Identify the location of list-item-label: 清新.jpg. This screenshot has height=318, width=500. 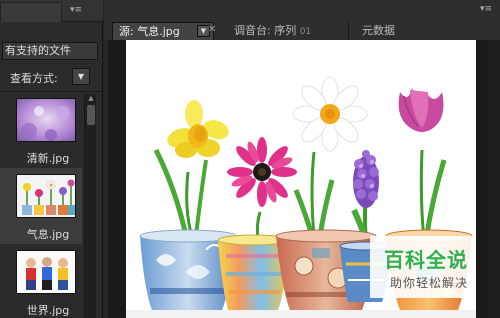
(48, 158).